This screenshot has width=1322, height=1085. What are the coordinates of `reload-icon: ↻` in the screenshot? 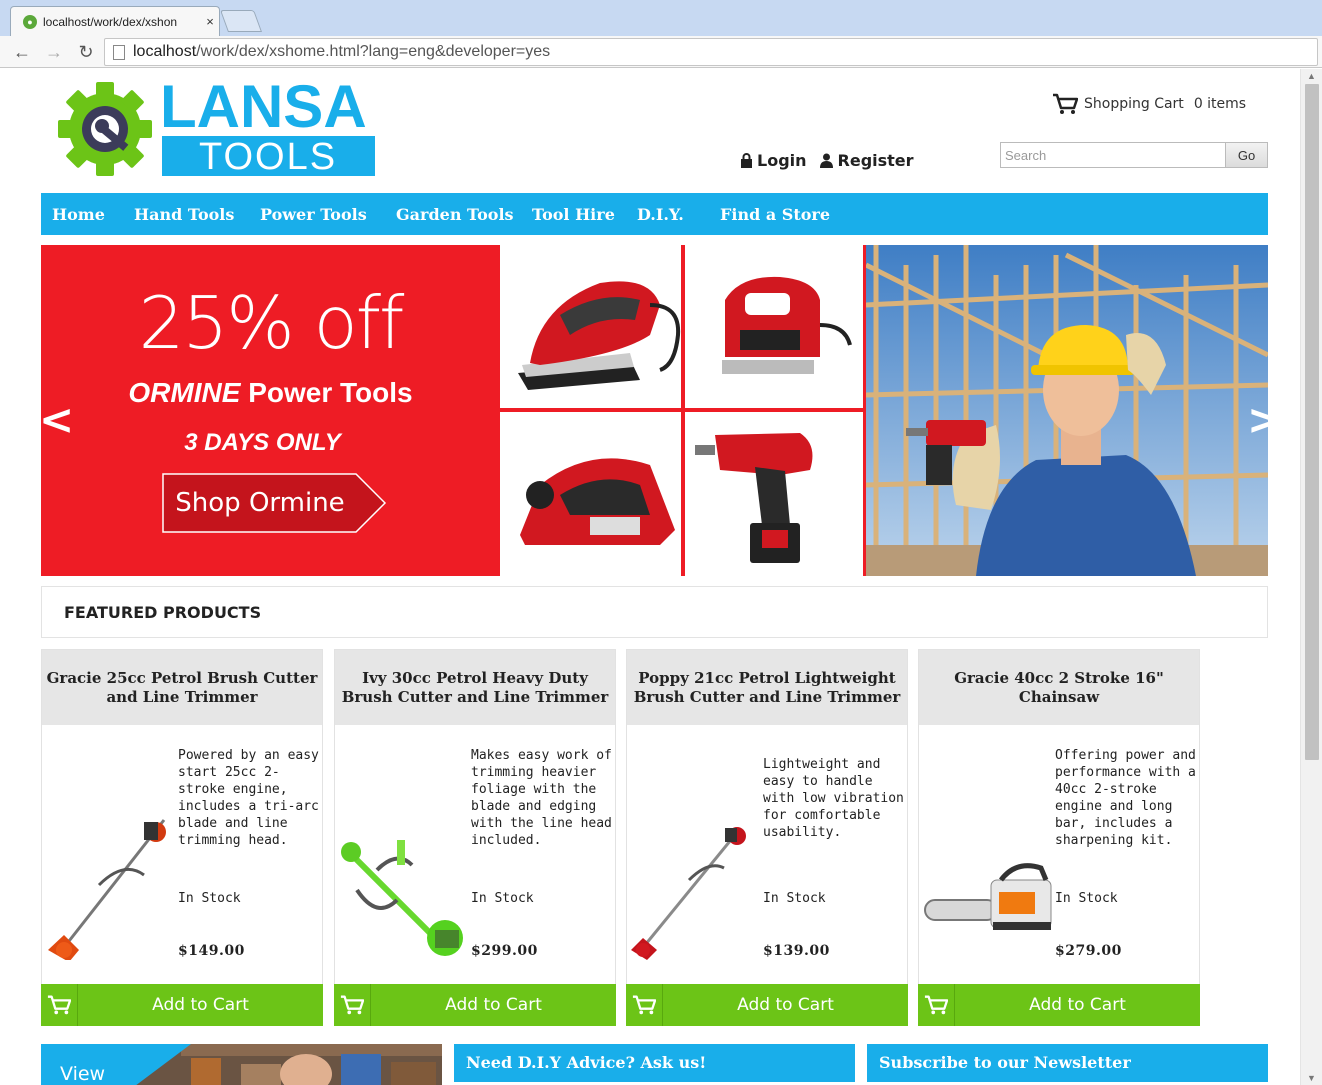 It's located at (86, 52).